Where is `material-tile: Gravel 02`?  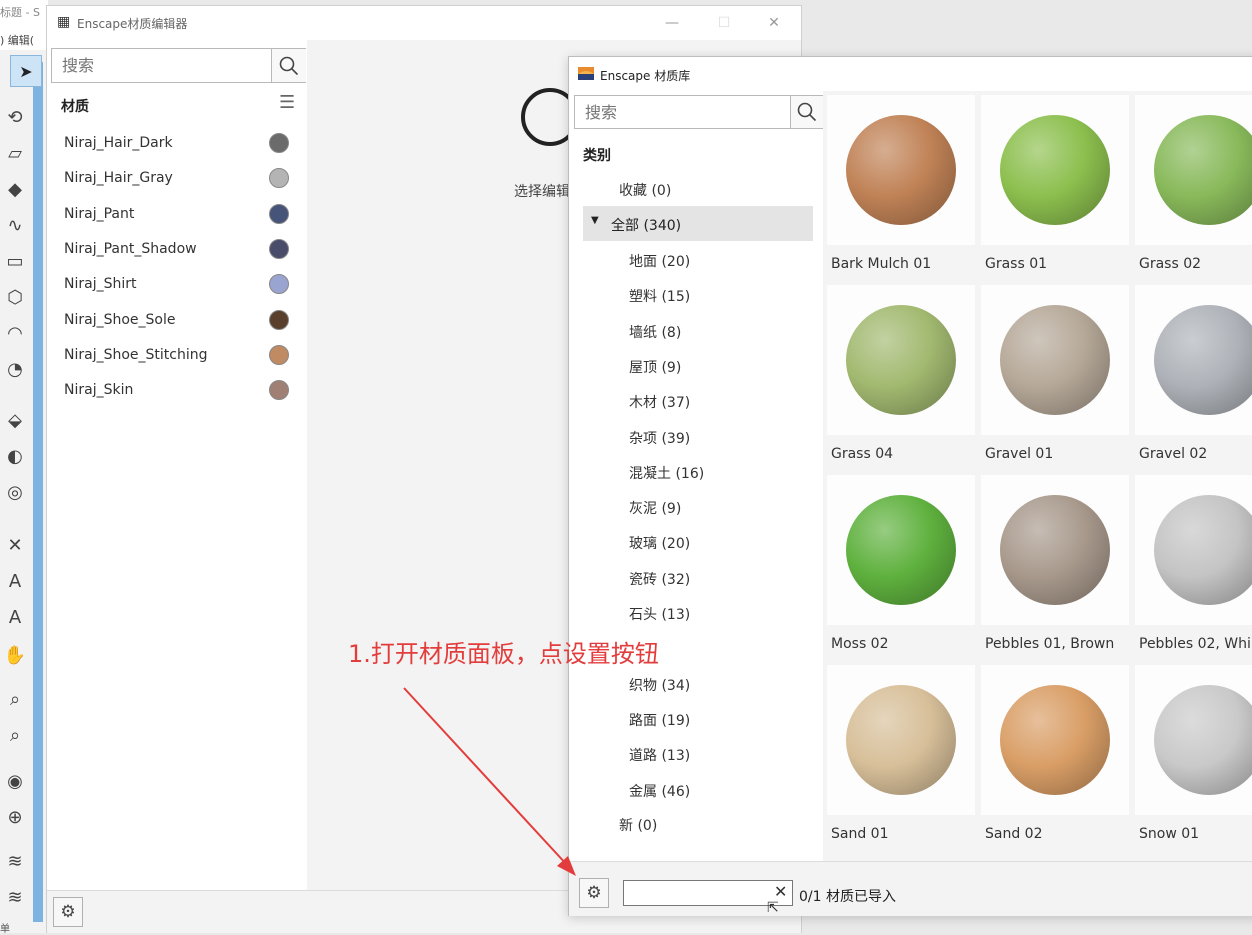
material-tile: Gravel 02 is located at coordinates (1193, 376).